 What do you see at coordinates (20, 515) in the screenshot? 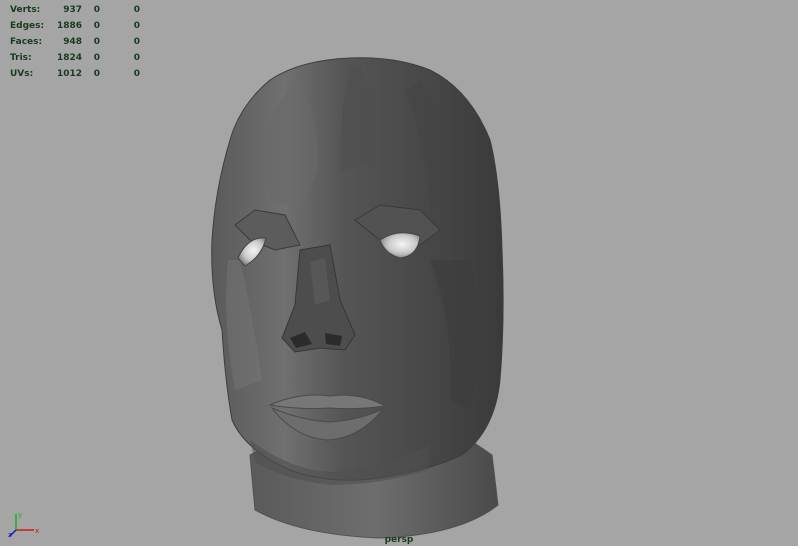
I see `axis-y-label: y` at bounding box center [20, 515].